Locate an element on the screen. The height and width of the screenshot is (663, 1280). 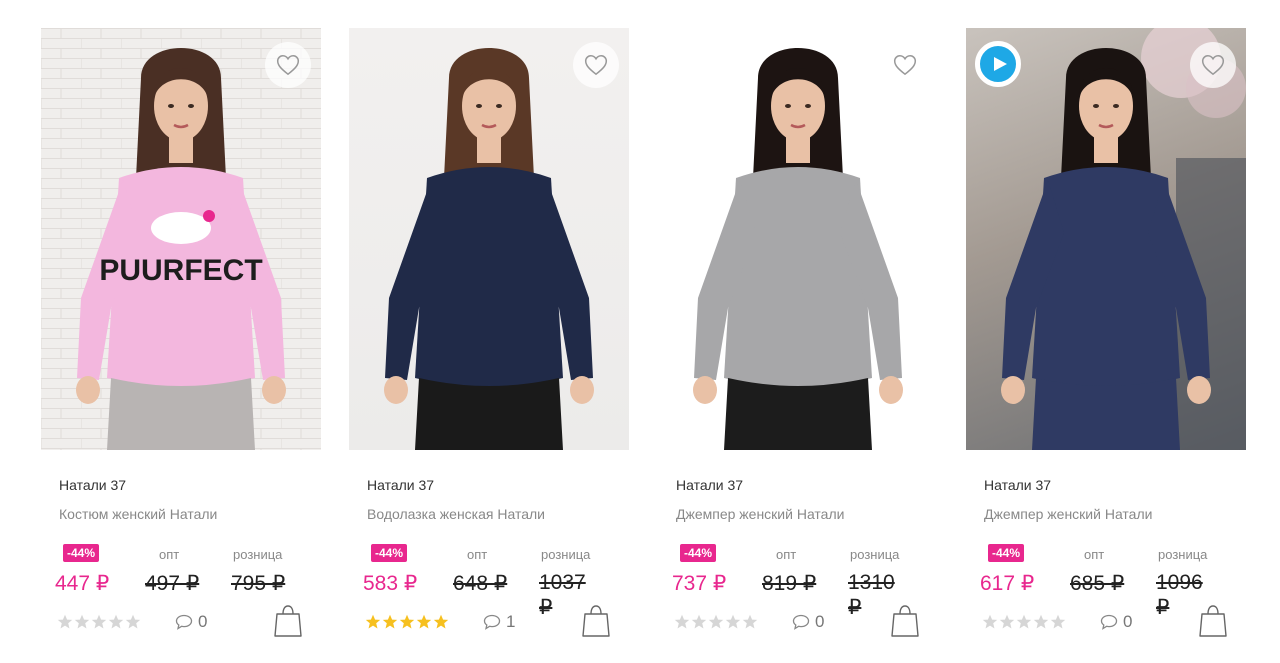
price-block: -44% опт розница 583 ₽ 648 ₽ 1037 ₽ is located at coordinates (483, 581).